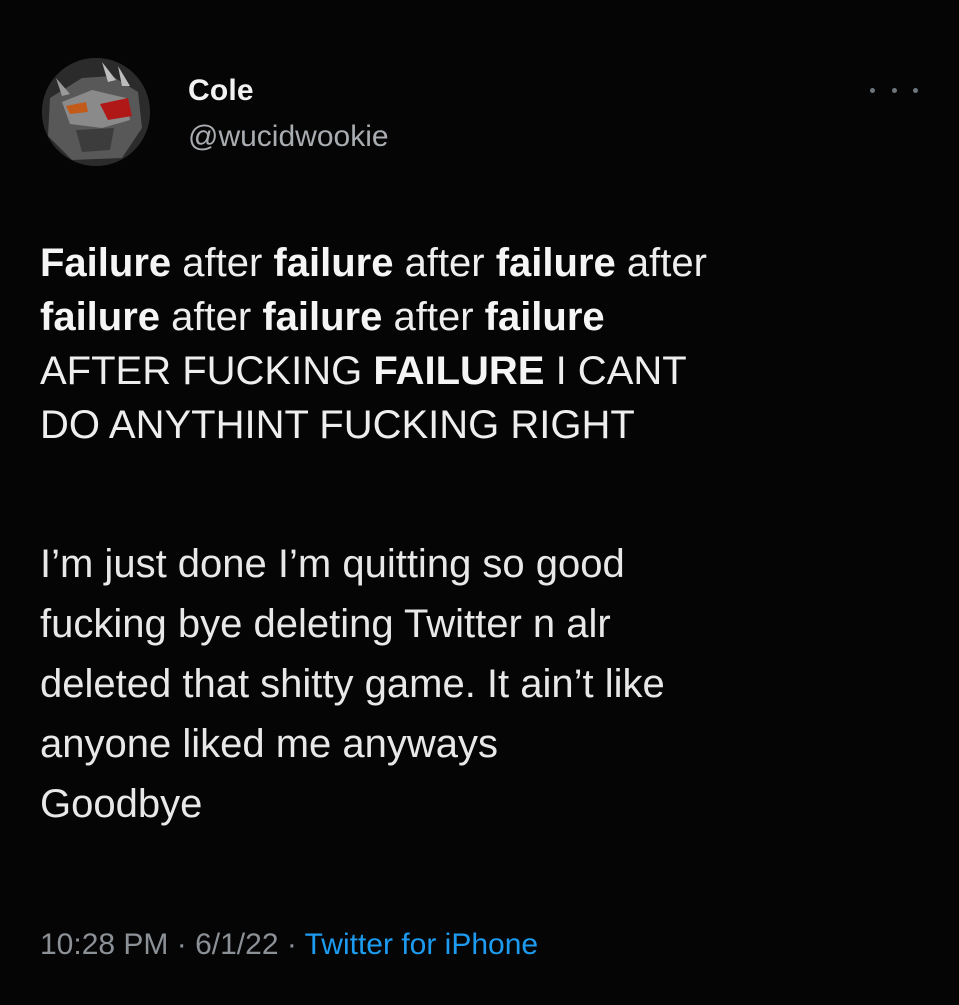 The width and height of the screenshot is (959, 1005). I want to click on text-segment: AFTER FUCKING, so click(207, 371).